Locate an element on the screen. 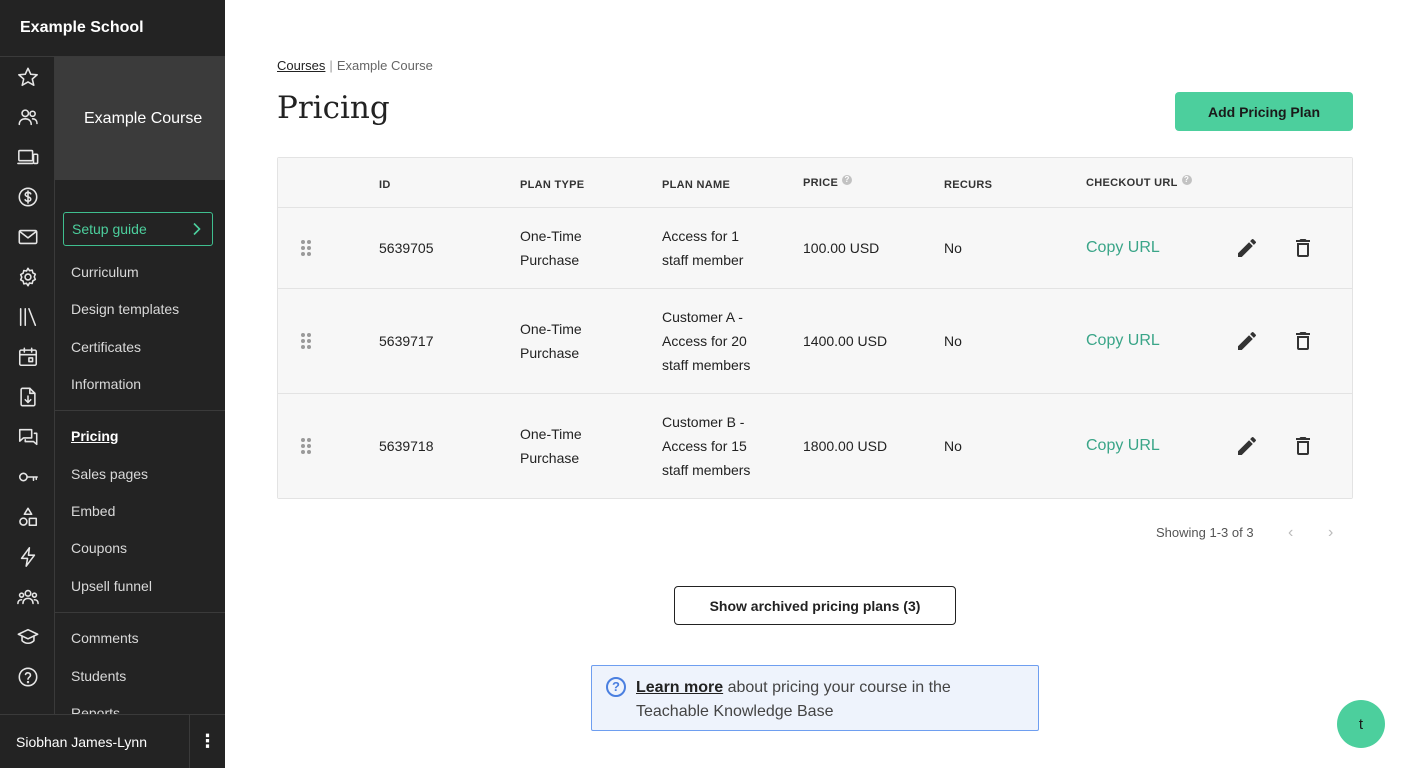 The width and height of the screenshot is (1405, 768). plan-name-line: Customer A - is located at coordinates (702, 317).